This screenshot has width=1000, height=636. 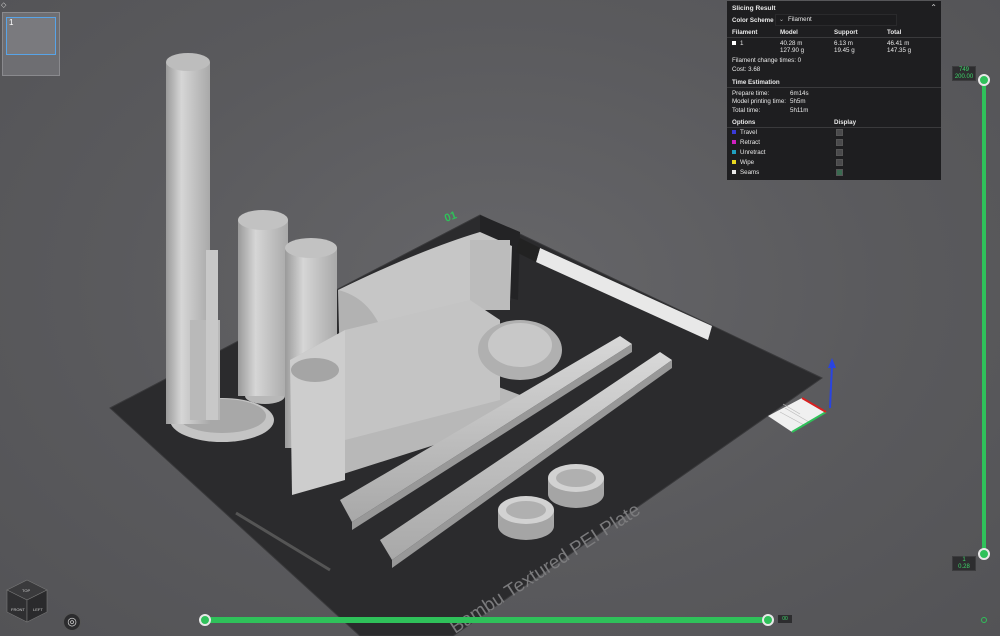 I want to click on header-filament: Filament, so click(x=745, y=32).